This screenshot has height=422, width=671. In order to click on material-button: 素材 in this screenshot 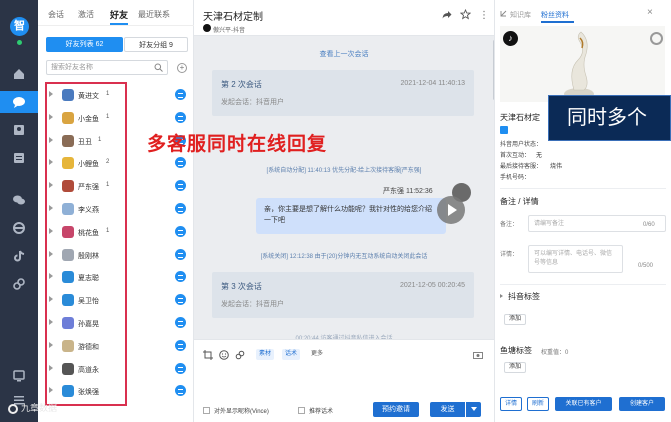, I will do `click(265, 354)`.